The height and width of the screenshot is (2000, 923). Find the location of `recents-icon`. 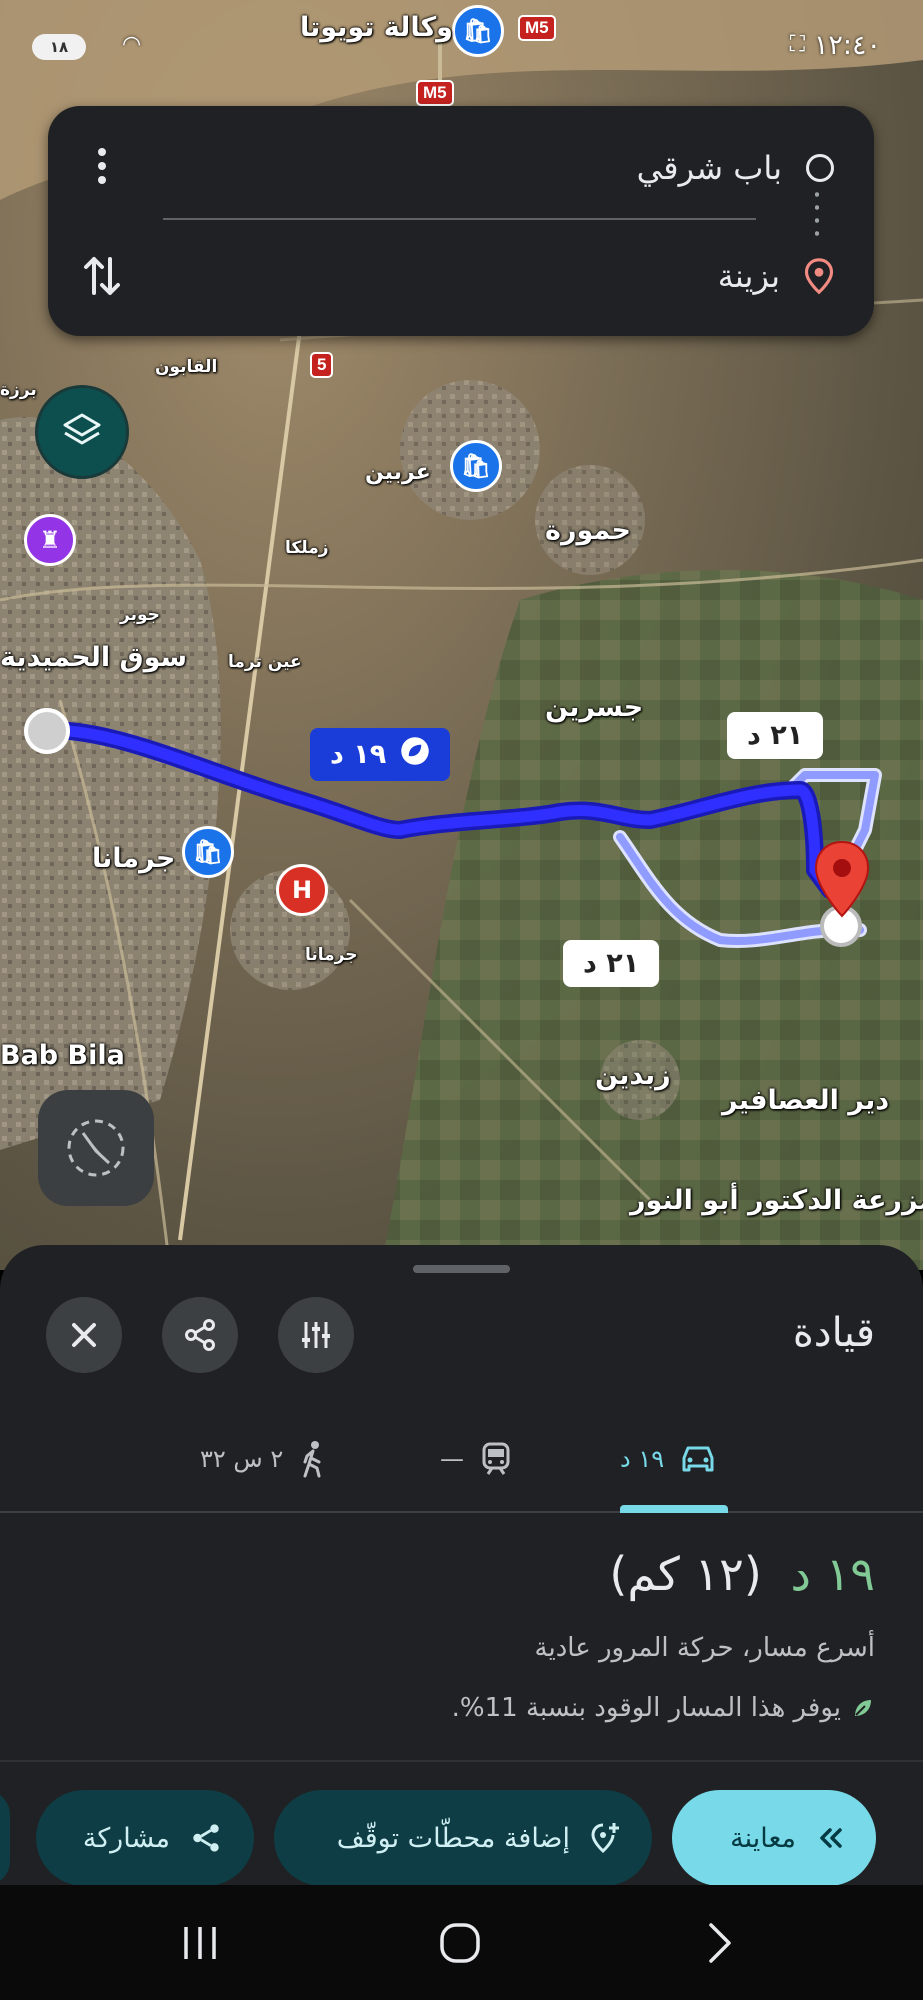

recents-icon is located at coordinates (200, 1942).